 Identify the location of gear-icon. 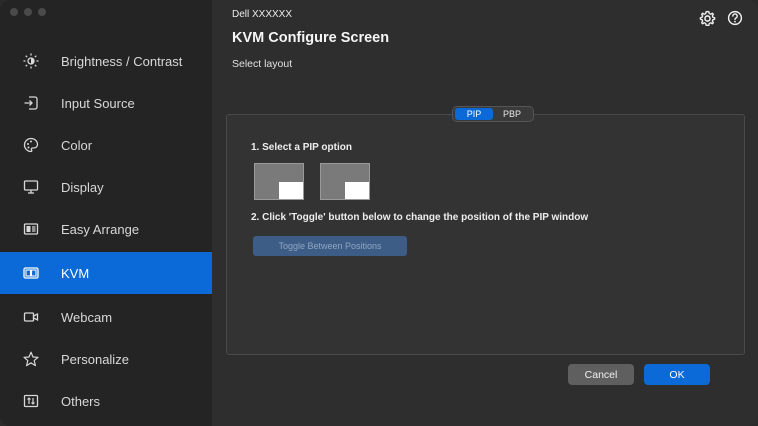
(707, 18).